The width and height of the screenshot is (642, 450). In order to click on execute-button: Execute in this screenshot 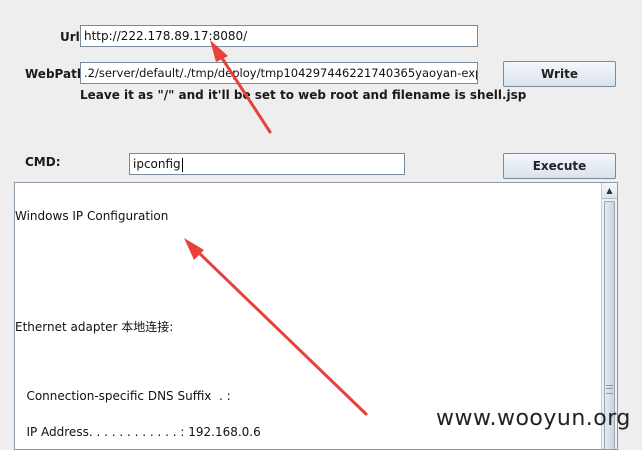, I will do `click(559, 166)`.